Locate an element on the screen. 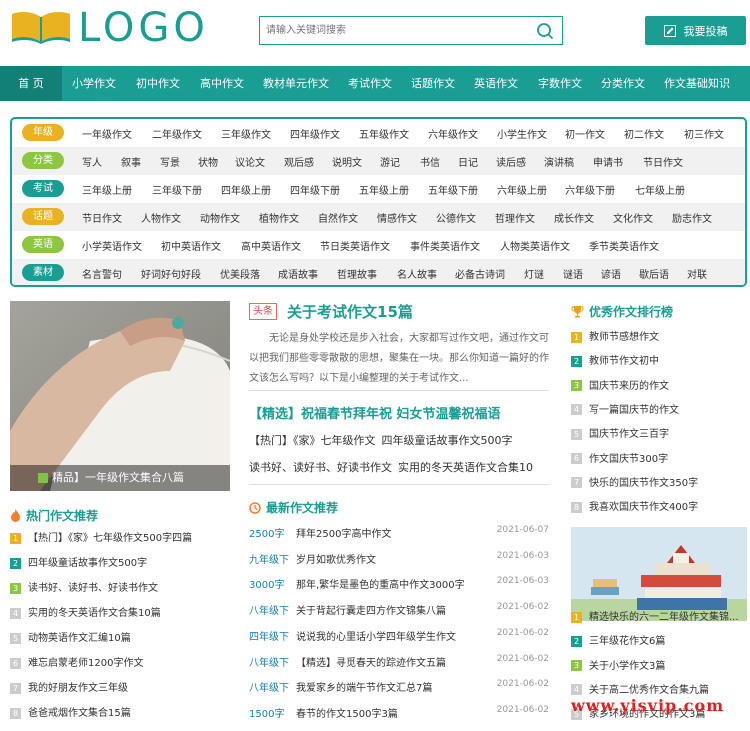 The width and height of the screenshot is (750, 731). category-link: 名人故事 is located at coordinates (417, 273).